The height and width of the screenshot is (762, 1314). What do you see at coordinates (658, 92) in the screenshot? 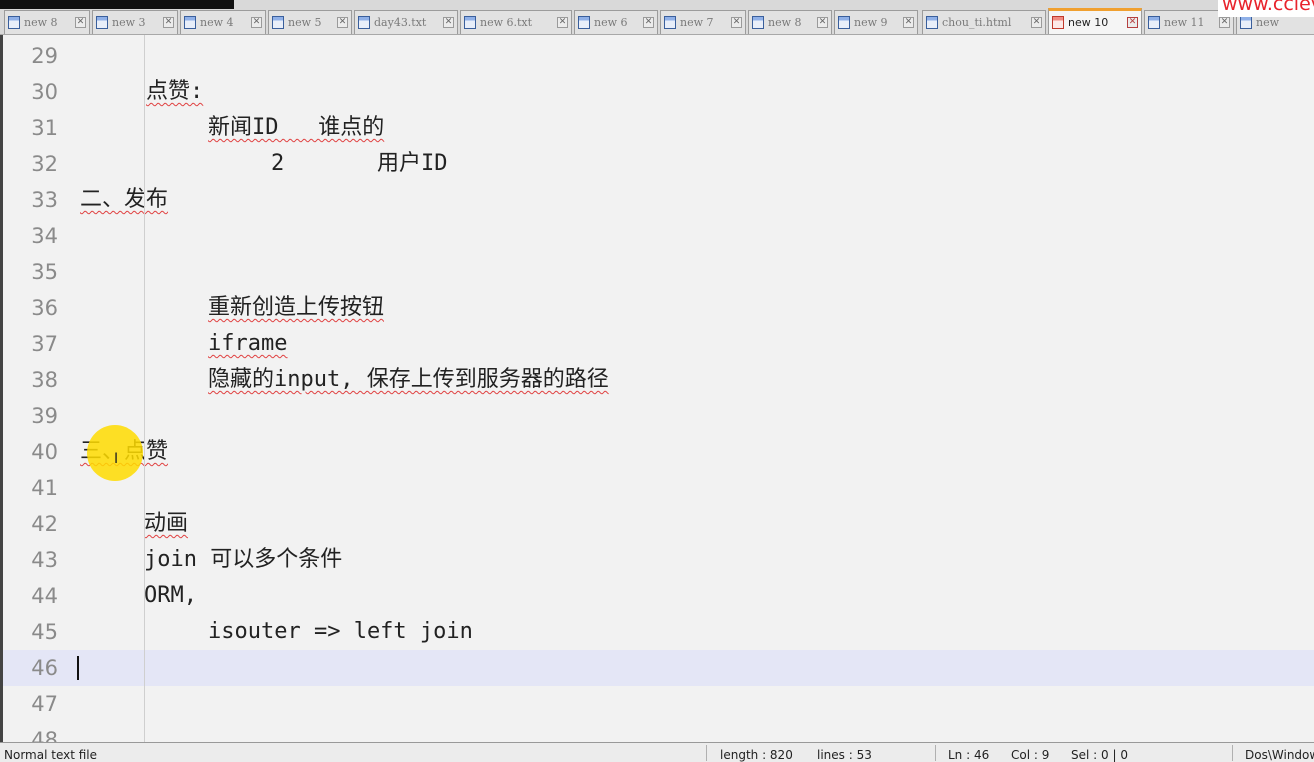
I see `editor-line: 30 点赞:` at bounding box center [658, 92].